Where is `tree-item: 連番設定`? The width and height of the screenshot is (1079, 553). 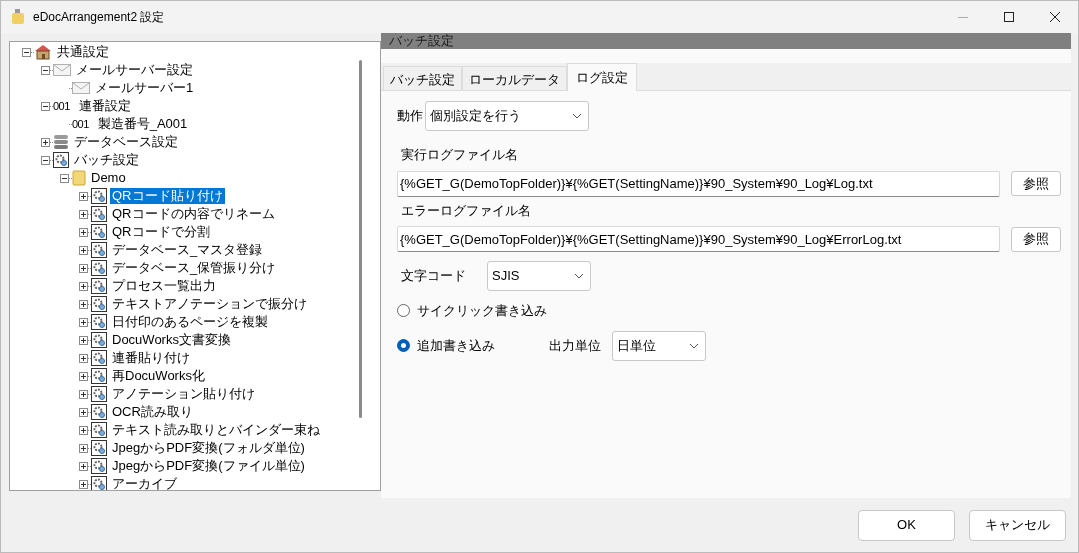
tree-item: 連番設定 is located at coordinates (104, 106).